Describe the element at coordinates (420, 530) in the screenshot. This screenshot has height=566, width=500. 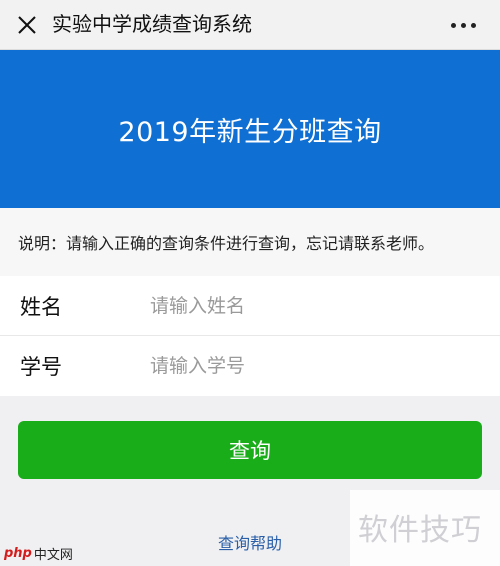
I see `watermark-text: 软件技巧` at that location.